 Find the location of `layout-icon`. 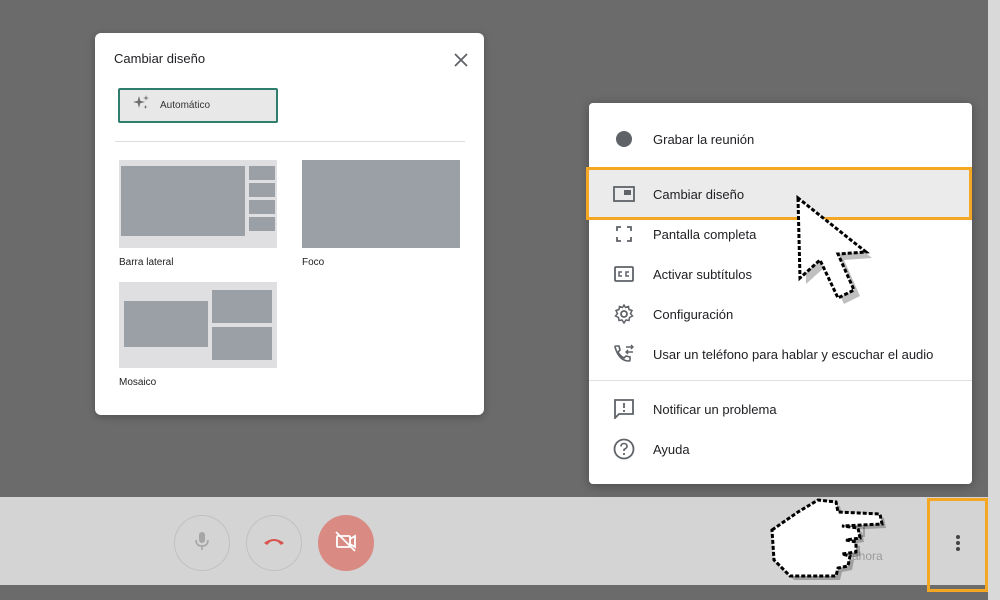

layout-icon is located at coordinates (624, 194).